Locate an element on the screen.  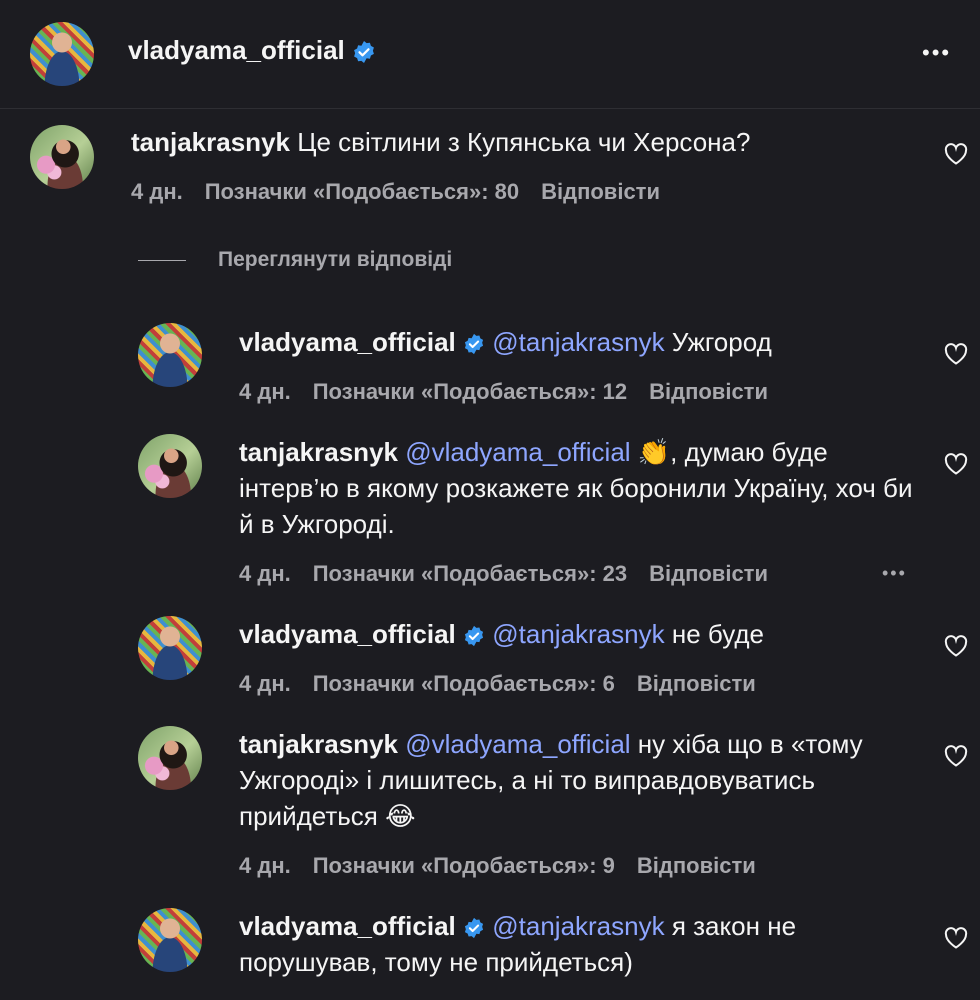
reply-meta: 4 дн. Позначки «Подобається»: 9 Відповісти is located at coordinates (508, 866).